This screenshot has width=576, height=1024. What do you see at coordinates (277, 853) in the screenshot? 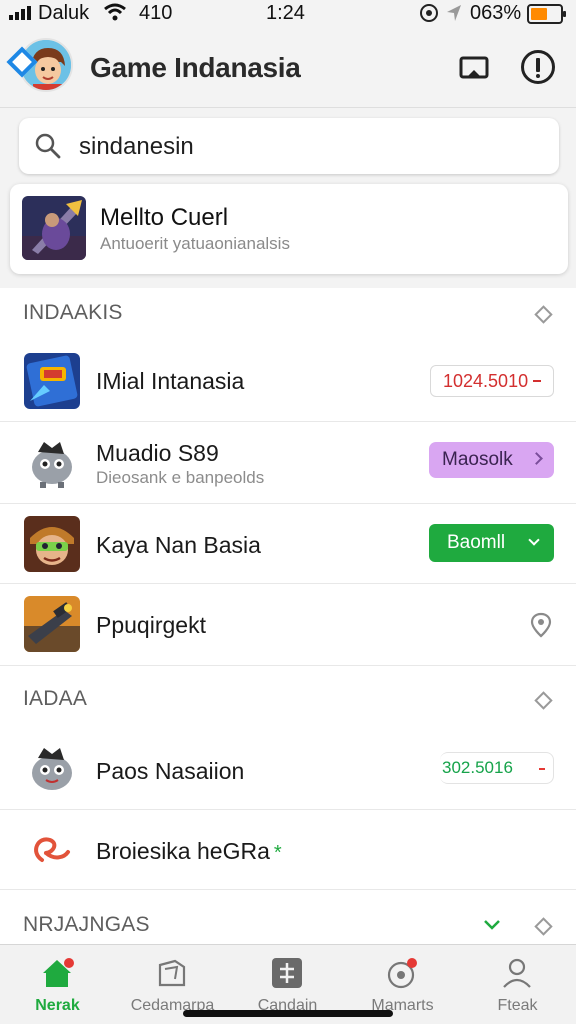
I see `star-icon: *` at bounding box center [277, 853].